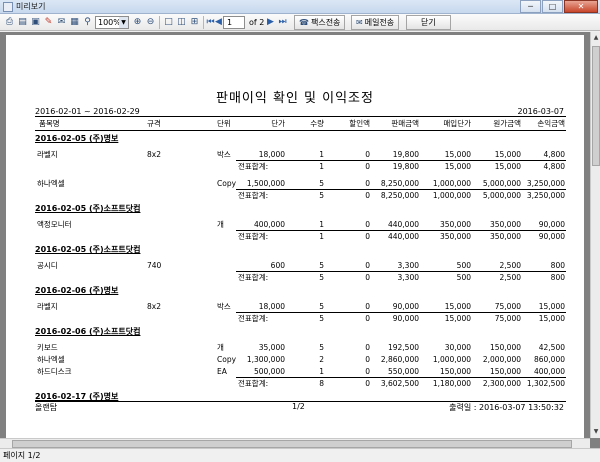 This screenshot has width=600, height=462. What do you see at coordinates (596, 38) in the screenshot?
I see `scroll-up-icon: ▲` at bounding box center [596, 38].